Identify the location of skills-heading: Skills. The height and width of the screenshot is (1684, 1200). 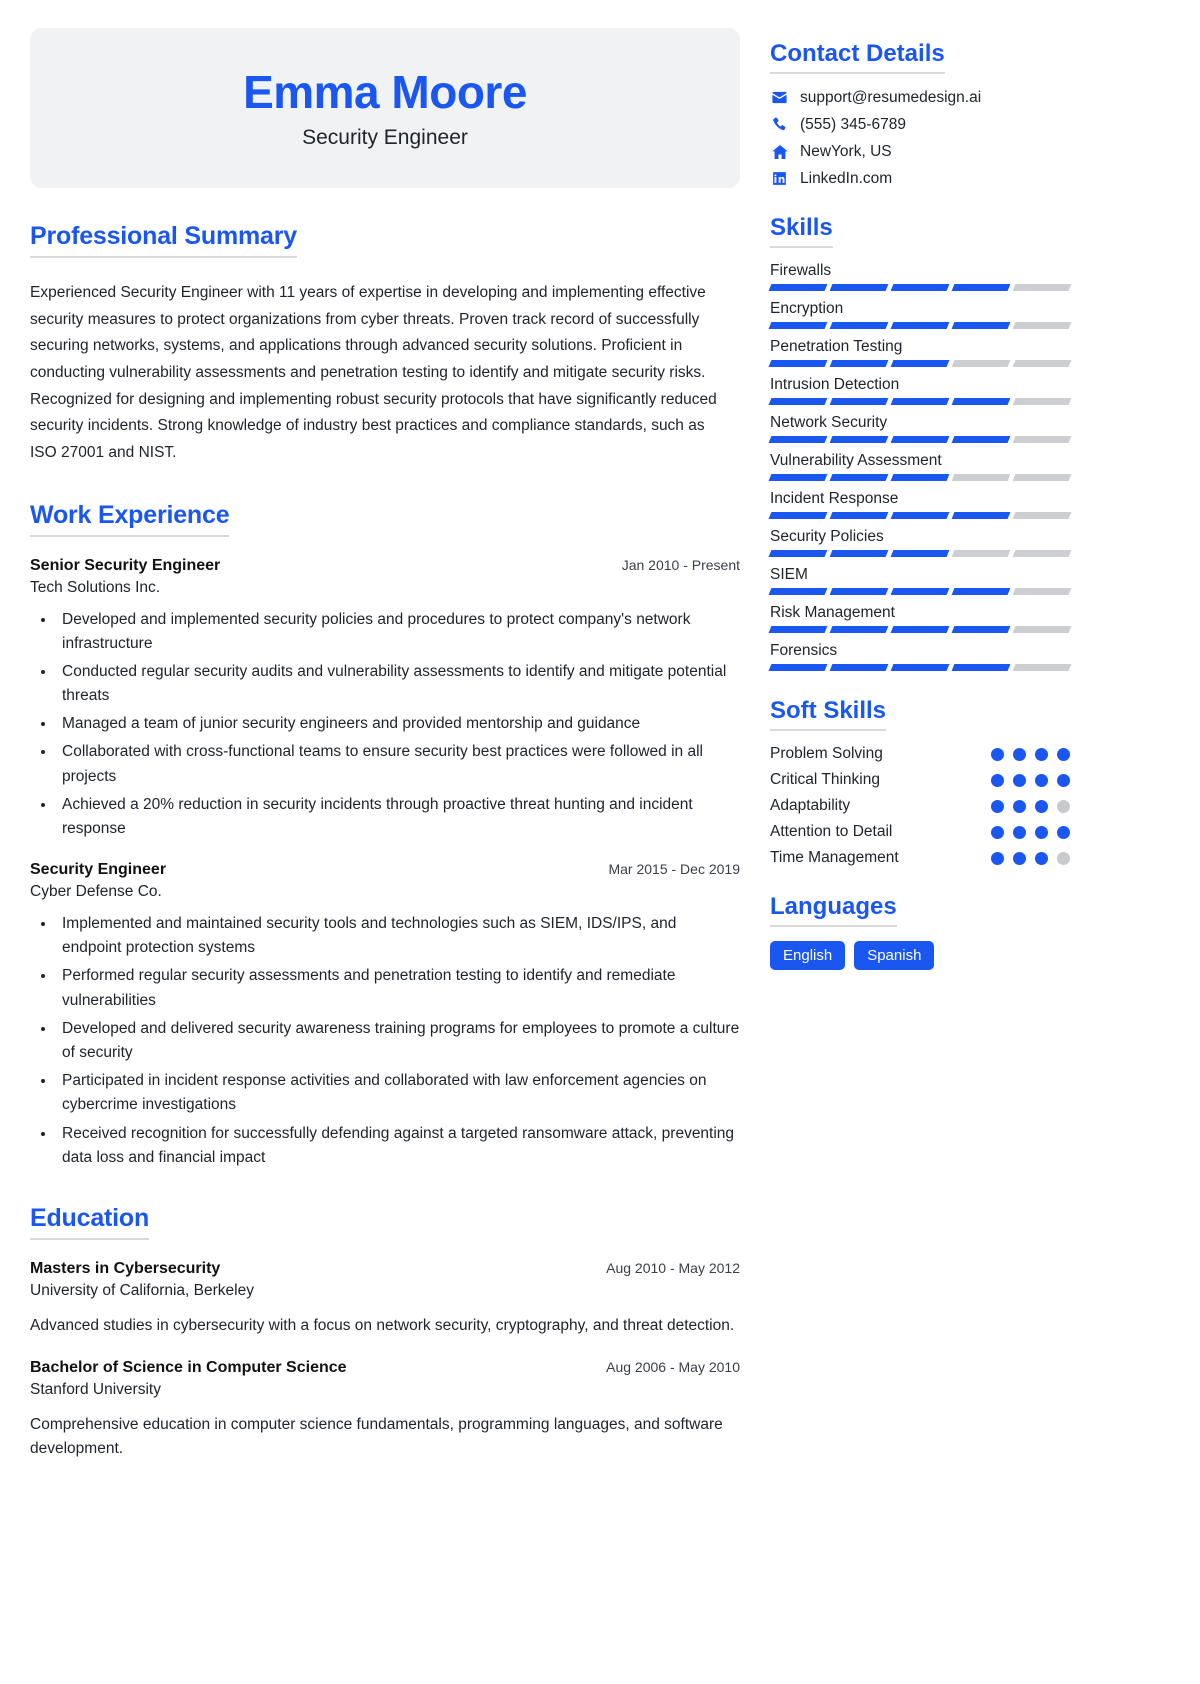
(801, 231).